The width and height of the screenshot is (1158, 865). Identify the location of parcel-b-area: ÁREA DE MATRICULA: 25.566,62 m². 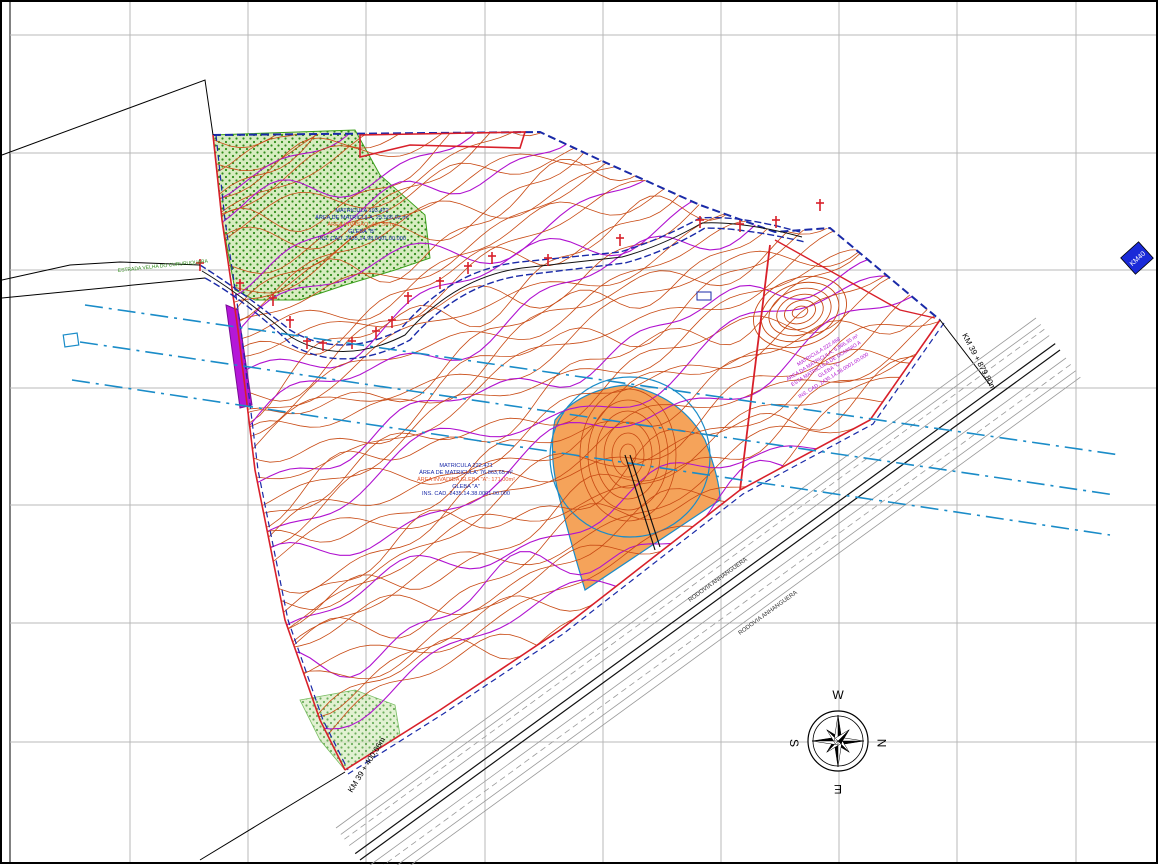
(362, 217).